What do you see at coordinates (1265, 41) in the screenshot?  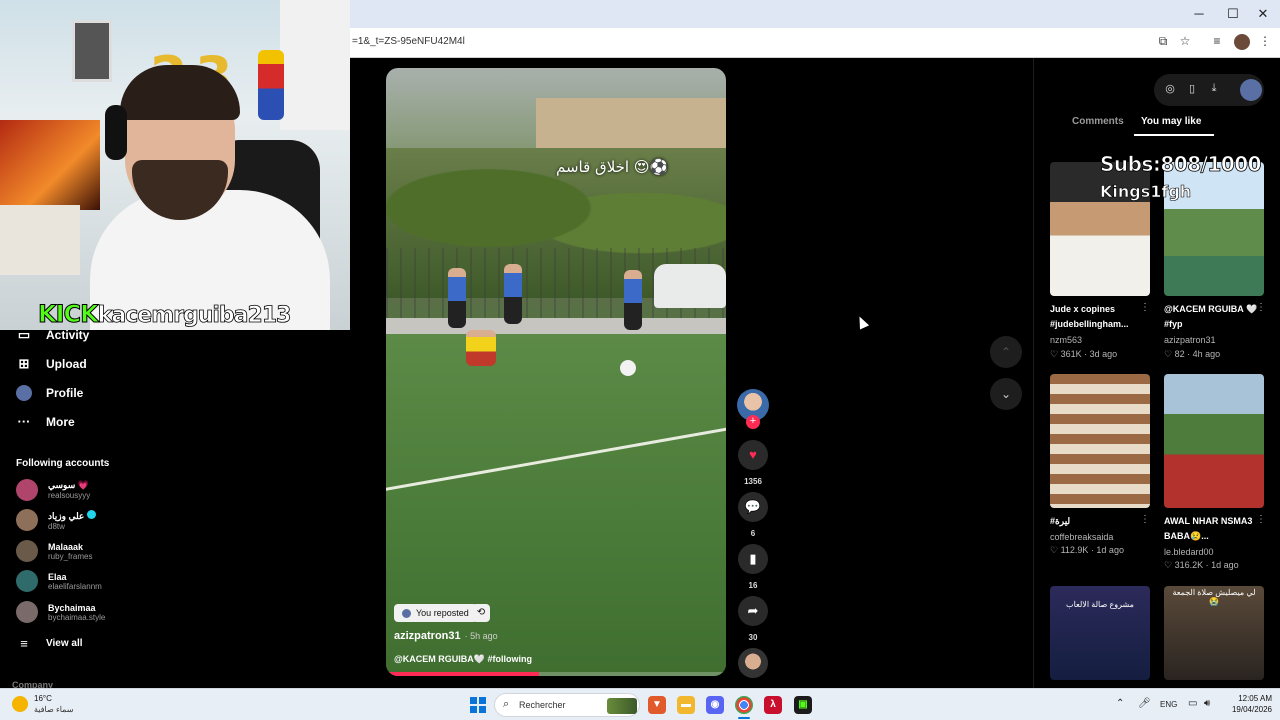 I see `browser-menu-icon: ⋮` at bounding box center [1265, 41].